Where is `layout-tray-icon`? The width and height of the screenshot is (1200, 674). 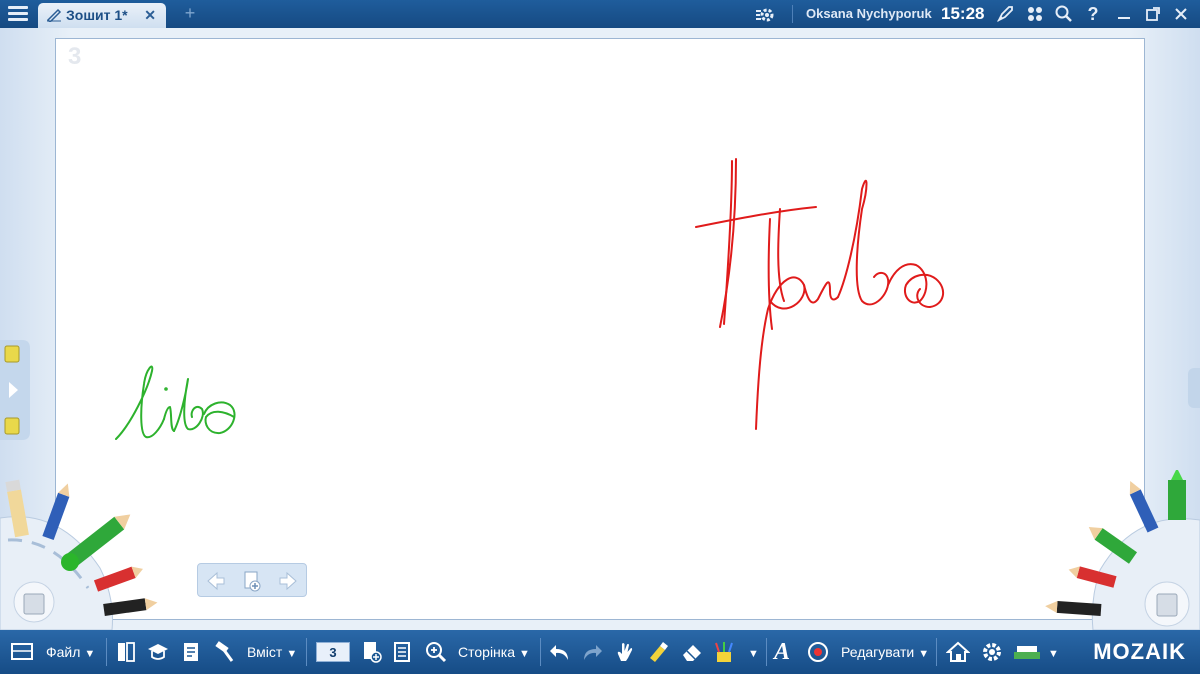 layout-tray-icon is located at coordinates (1026, 652).